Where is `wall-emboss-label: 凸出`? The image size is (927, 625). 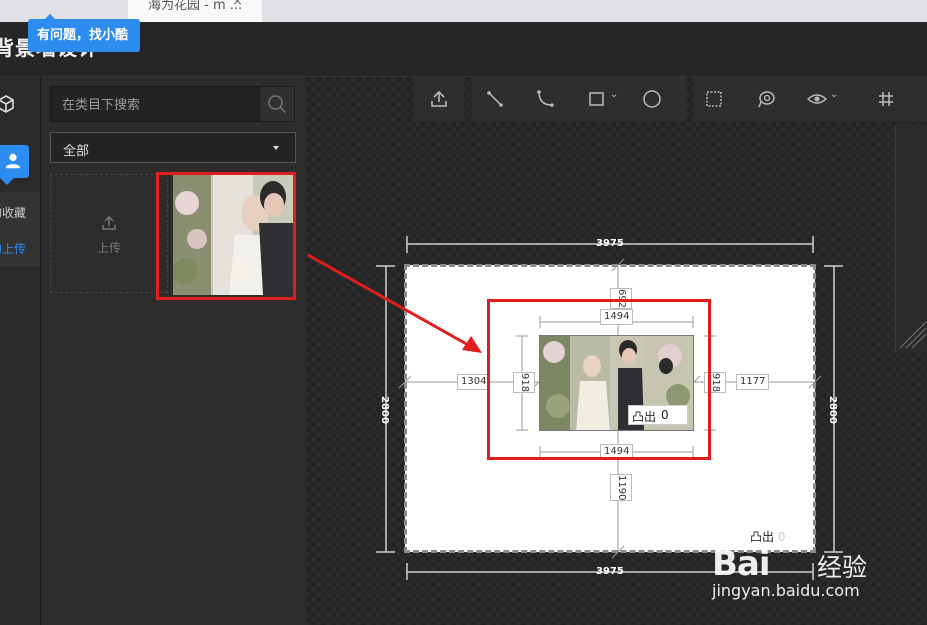 wall-emboss-label: 凸出 is located at coordinates (762, 537).